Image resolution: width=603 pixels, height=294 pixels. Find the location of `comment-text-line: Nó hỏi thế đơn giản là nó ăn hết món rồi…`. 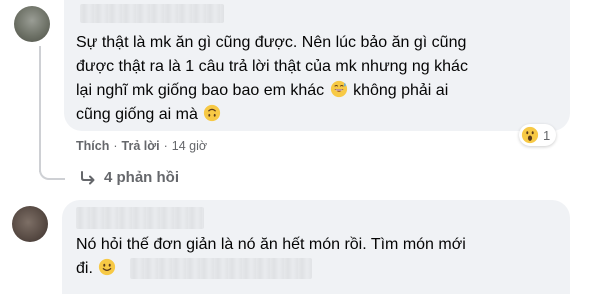

comment-text-line: Nó hỏi thế đơn giản là nó ăn hết món rồi… is located at coordinates (271, 244).